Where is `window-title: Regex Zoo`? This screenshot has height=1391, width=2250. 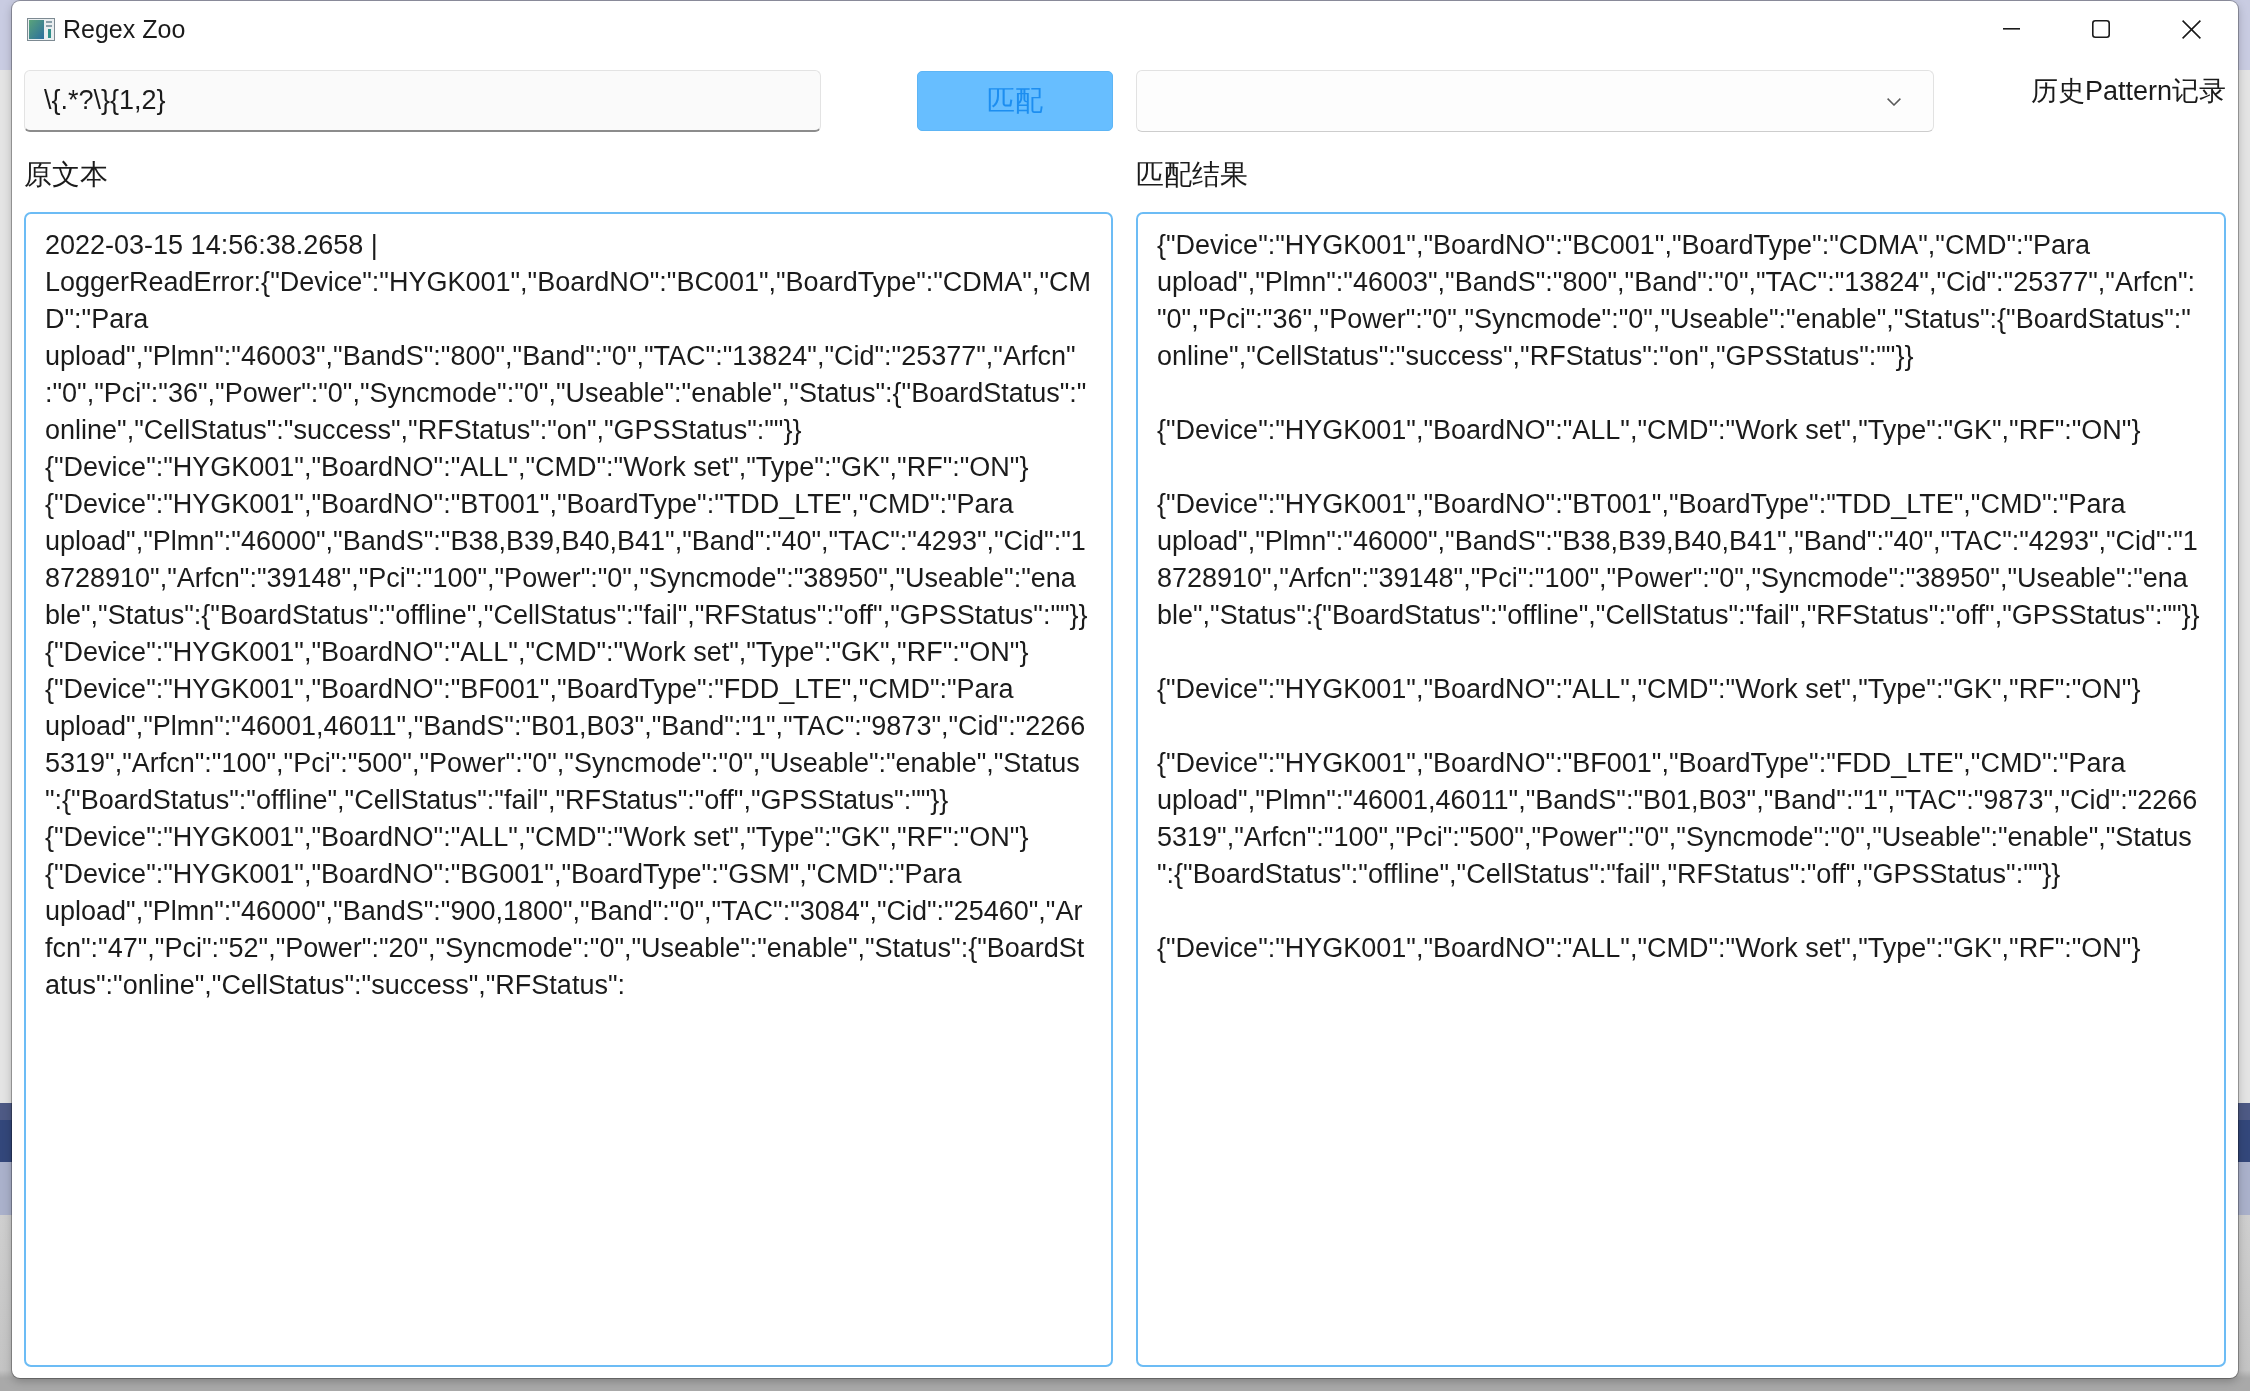 window-title: Regex Zoo is located at coordinates (124, 29).